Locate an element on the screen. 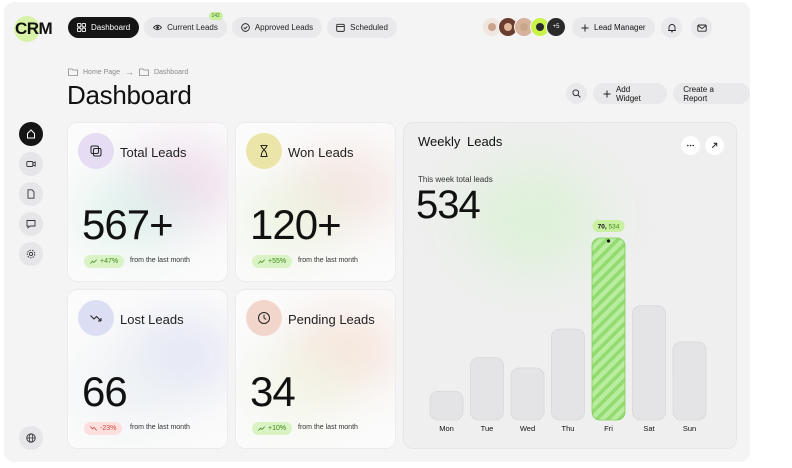 This screenshot has width=792, height=468. globe-icon is located at coordinates (31, 438).